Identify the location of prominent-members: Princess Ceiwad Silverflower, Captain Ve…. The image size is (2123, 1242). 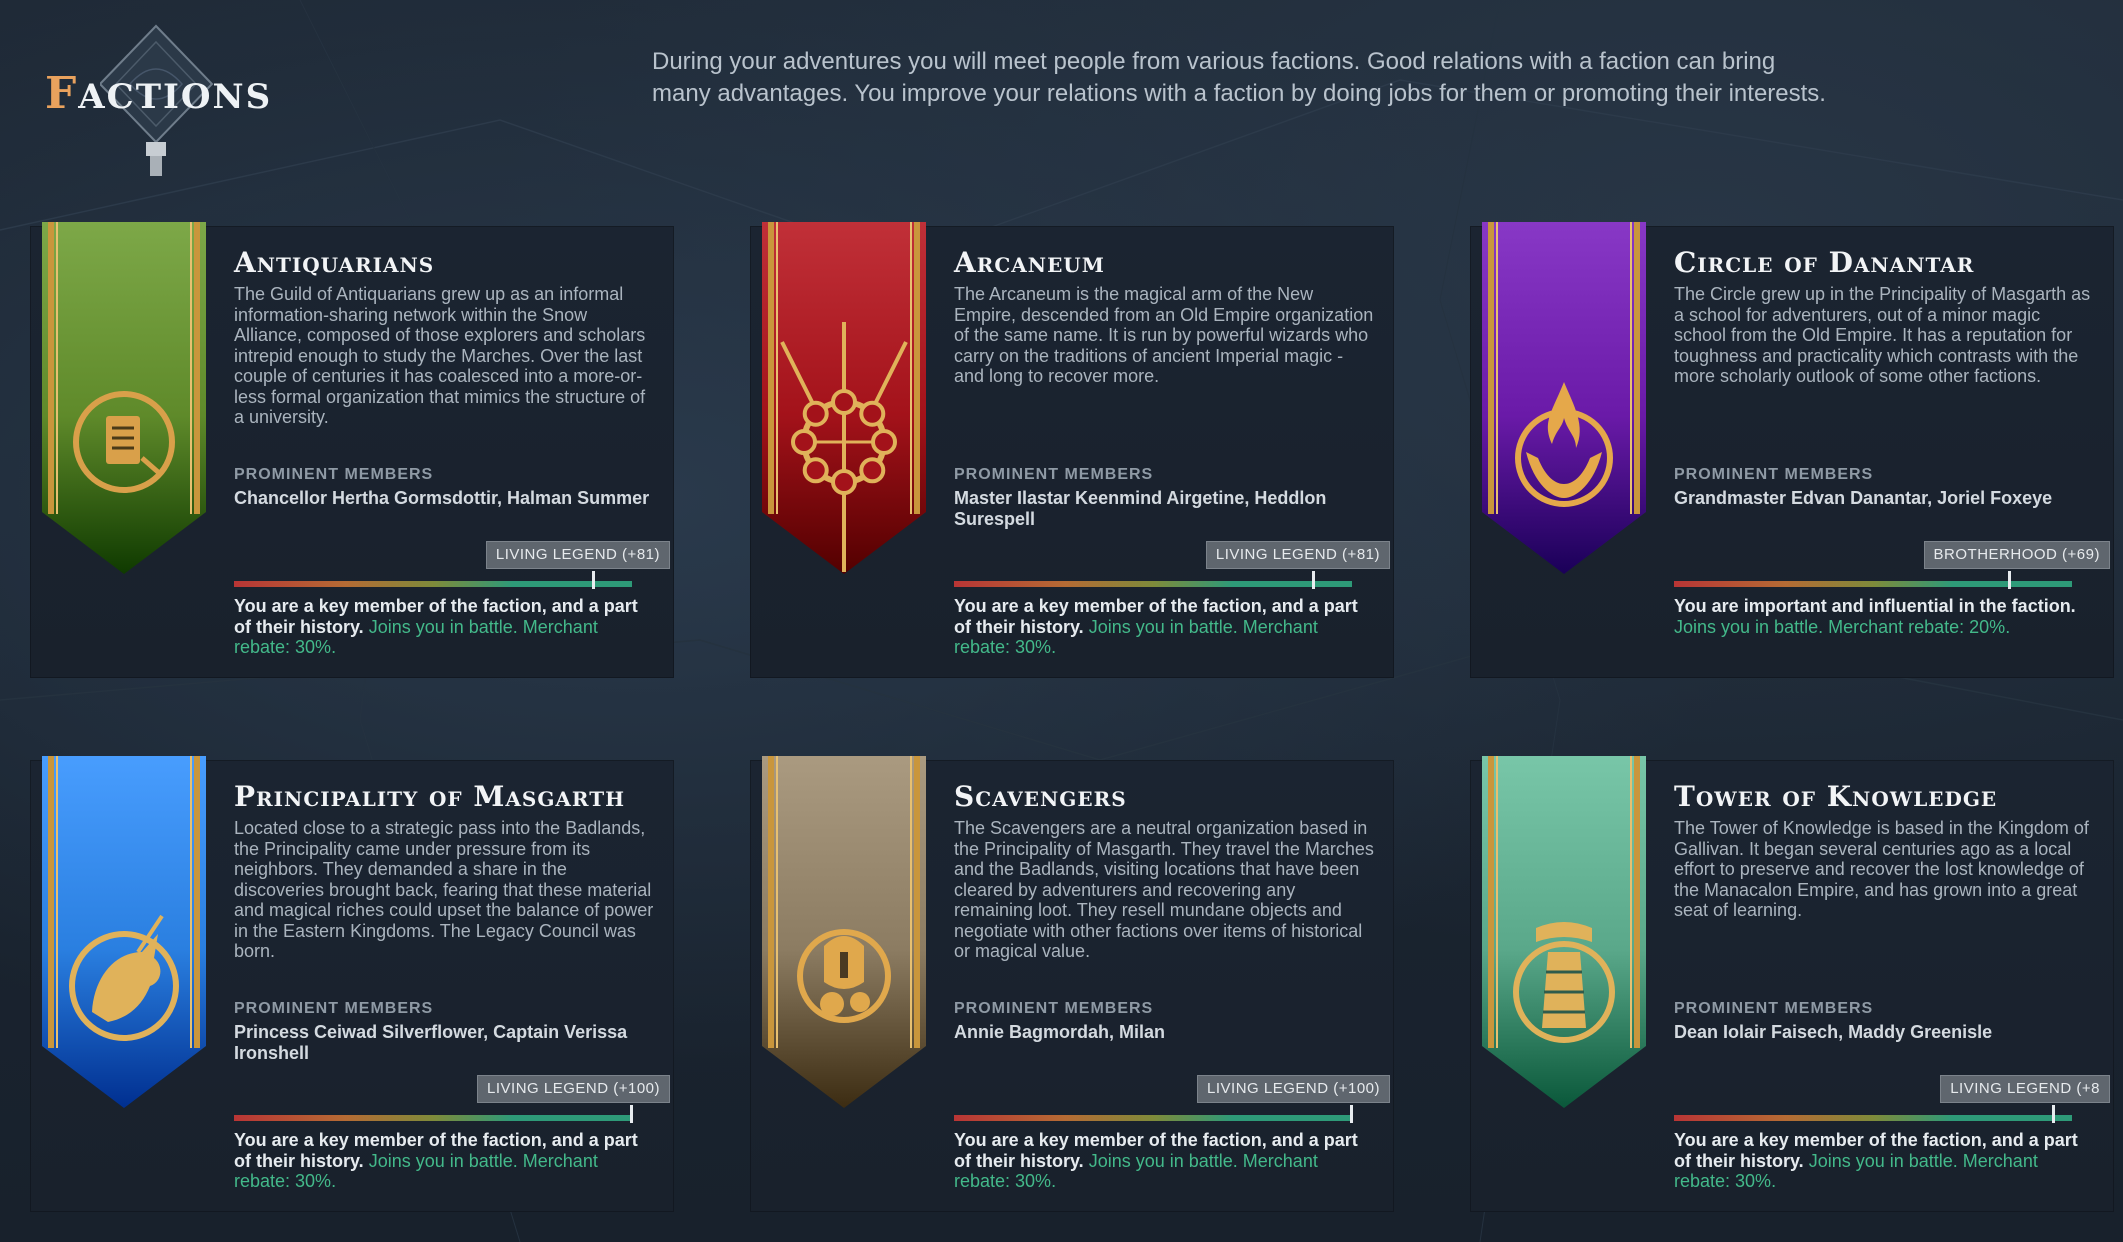
(431, 1042).